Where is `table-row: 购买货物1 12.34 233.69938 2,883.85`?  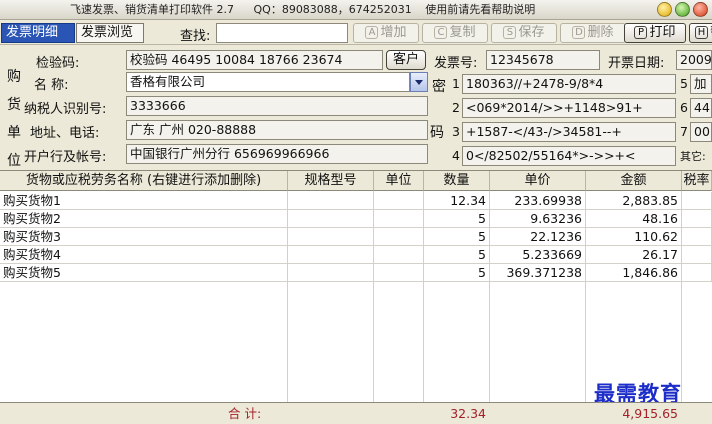
table-row: 购买货物1 12.34 233.69938 2,883.85 is located at coordinates (356, 201).